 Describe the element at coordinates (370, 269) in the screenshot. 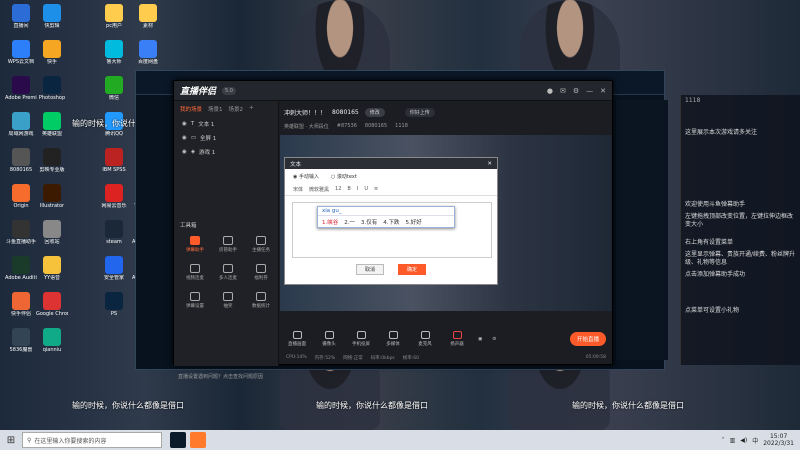

I see `cancel-button: 取消` at that location.